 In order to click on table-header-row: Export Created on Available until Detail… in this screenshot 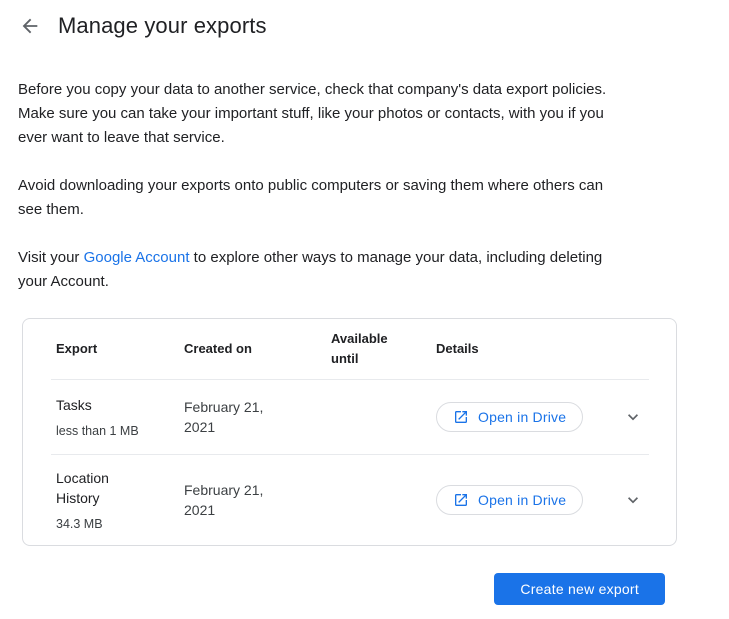, I will do `click(349, 349)`.